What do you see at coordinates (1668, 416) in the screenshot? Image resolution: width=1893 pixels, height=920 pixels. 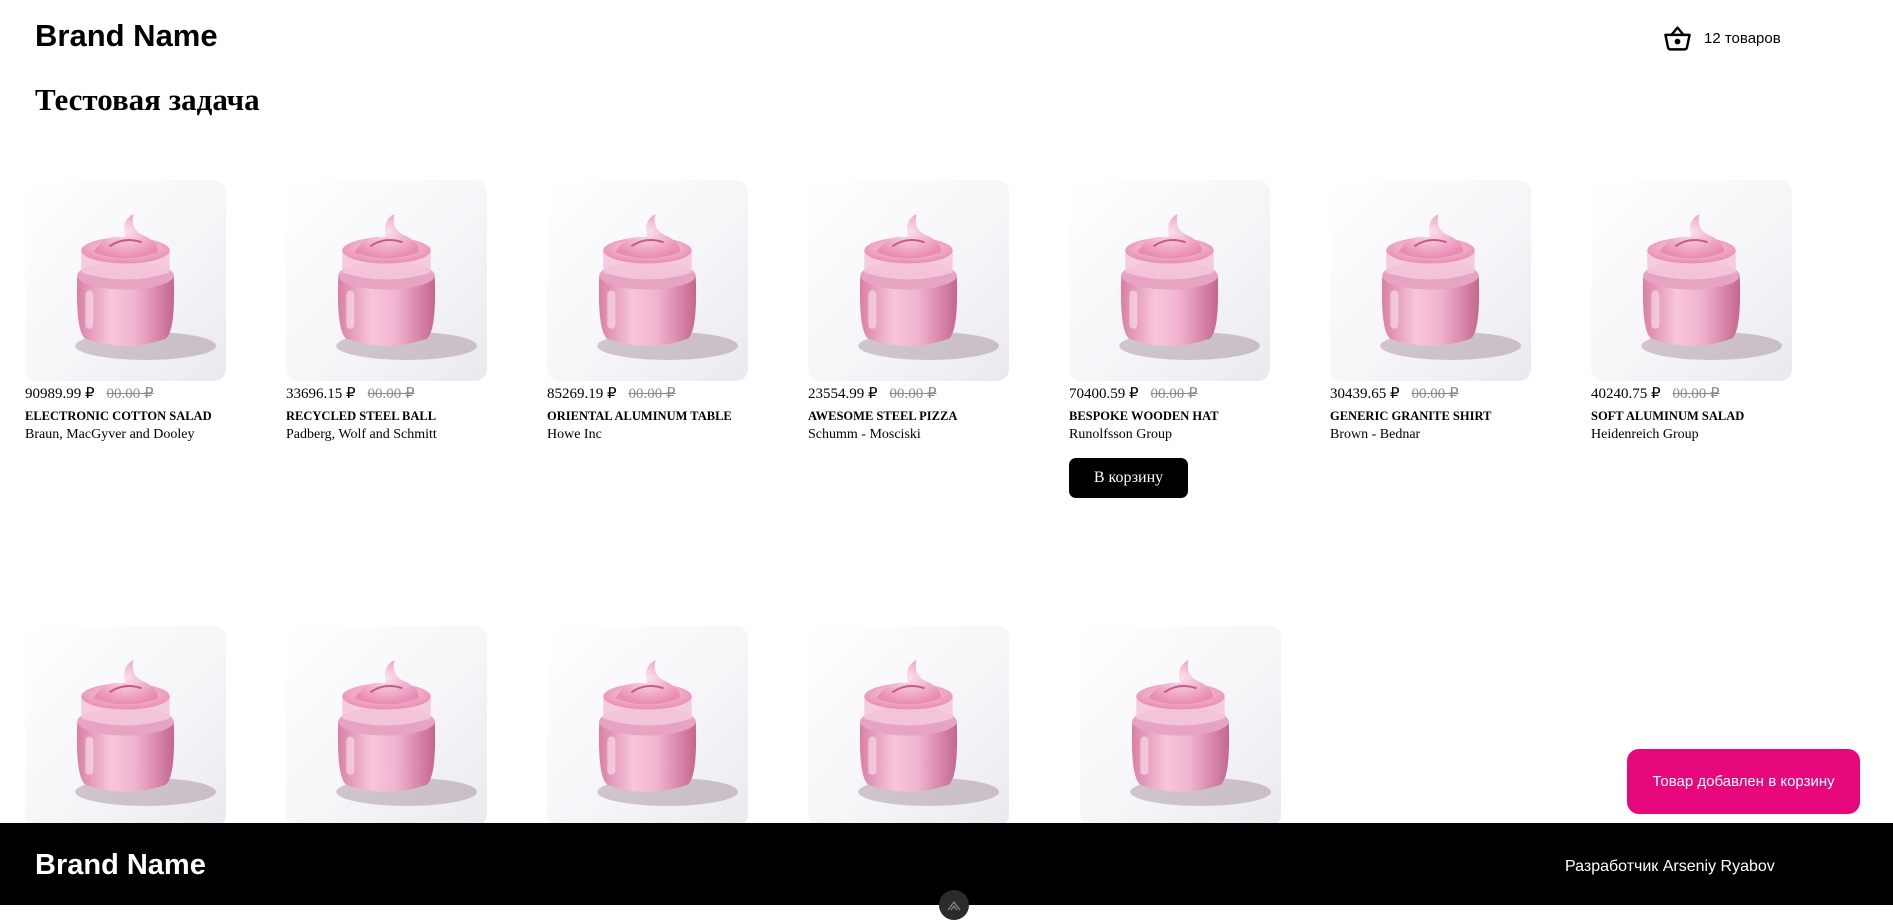 I see `product-name: SOFT ALUMINUM SALAD` at bounding box center [1668, 416].